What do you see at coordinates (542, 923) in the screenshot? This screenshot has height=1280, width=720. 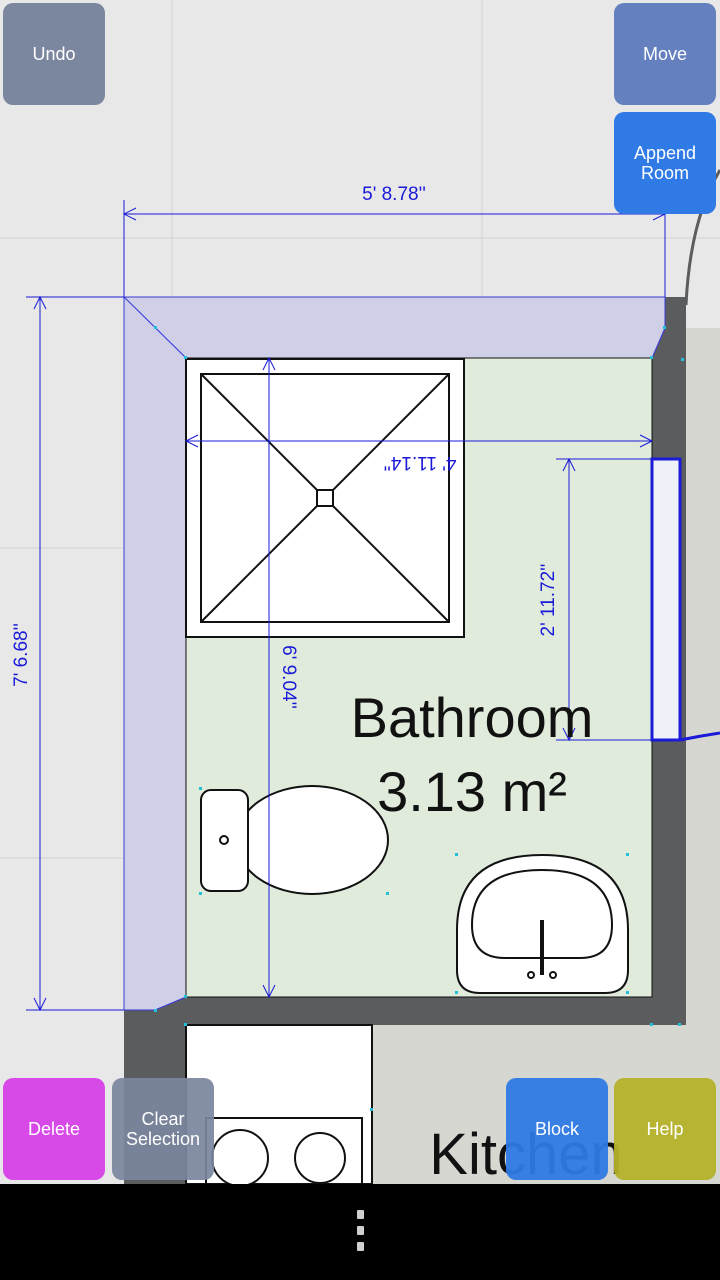 I see `sink` at bounding box center [542, 923].